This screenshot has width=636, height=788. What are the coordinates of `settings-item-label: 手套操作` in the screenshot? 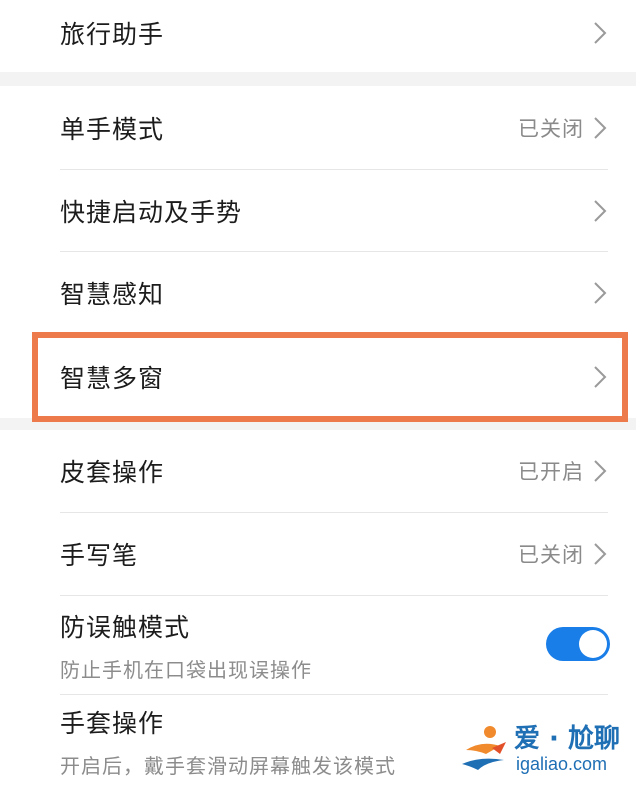 It's located at (112, 723).